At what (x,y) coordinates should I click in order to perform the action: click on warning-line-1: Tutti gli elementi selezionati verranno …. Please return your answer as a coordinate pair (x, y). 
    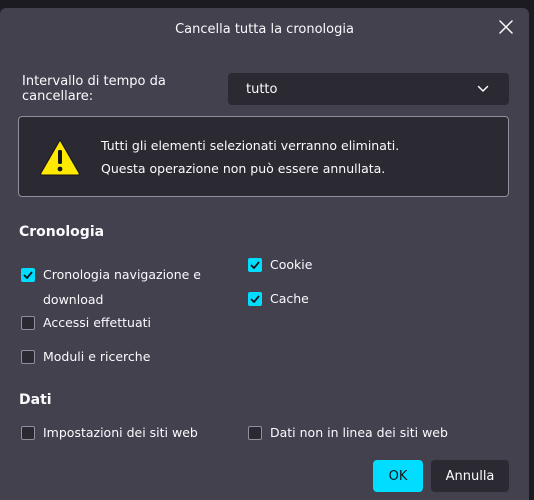
    Looking at the image, I should click on (250, 145).